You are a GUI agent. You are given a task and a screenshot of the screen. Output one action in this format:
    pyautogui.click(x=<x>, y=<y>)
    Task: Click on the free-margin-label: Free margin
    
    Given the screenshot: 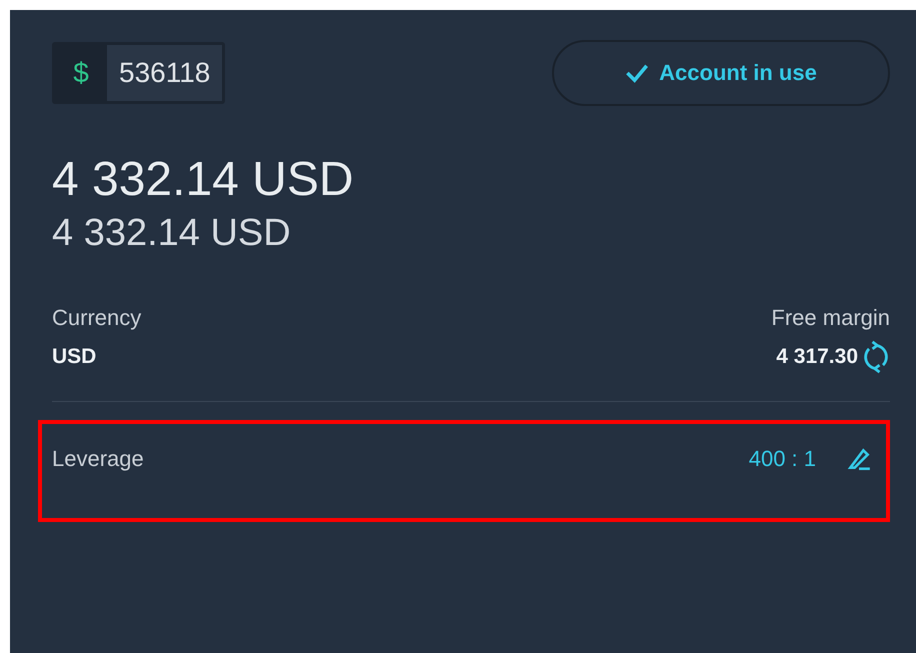 What is the action you would take?
    pyautogui.click(x=830, y=317)
    